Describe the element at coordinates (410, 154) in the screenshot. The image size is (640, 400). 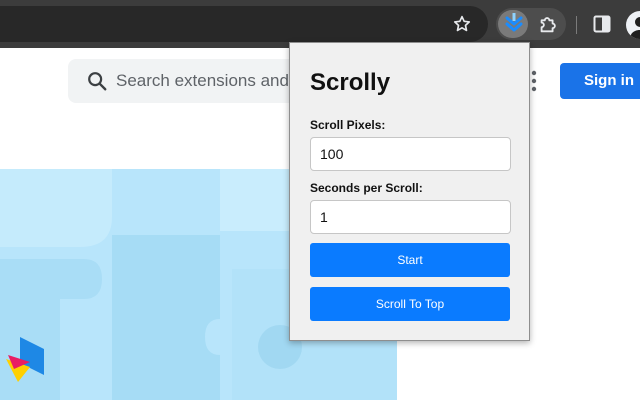
I see `scroll-pixels-input` at that location.